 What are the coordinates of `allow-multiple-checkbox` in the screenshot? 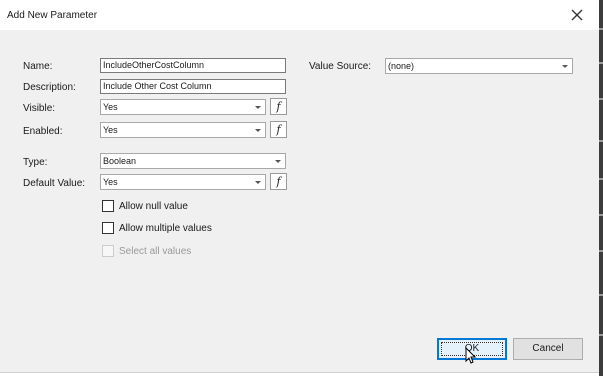 It's located at (108, 228).